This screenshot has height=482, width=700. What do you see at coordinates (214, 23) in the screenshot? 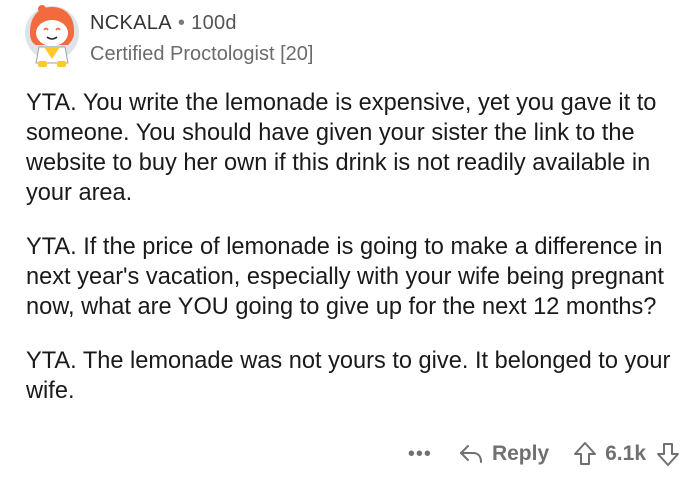
I see `comment-age: 100d` at bounding box center [214, 23].